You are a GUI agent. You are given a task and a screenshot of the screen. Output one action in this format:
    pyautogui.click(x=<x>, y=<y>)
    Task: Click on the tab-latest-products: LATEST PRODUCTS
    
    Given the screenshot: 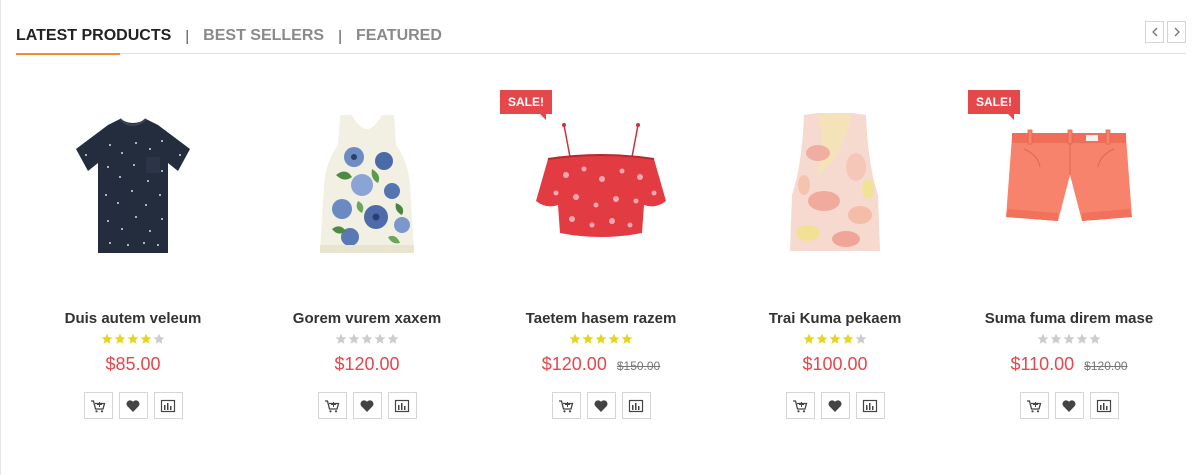 What is the action you would take?
    pyautogui.click(x=93, y=36)
    